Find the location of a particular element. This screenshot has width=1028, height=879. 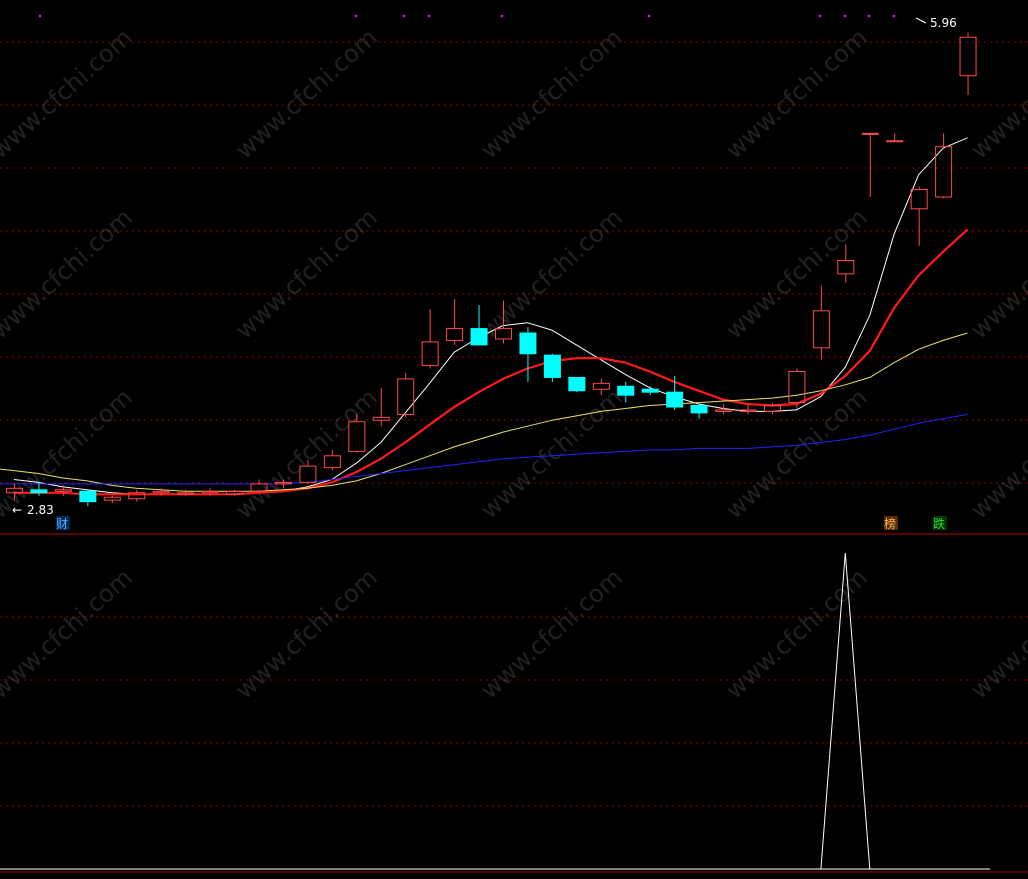

marker-cai: 财 is located at coordinates (62, 524).